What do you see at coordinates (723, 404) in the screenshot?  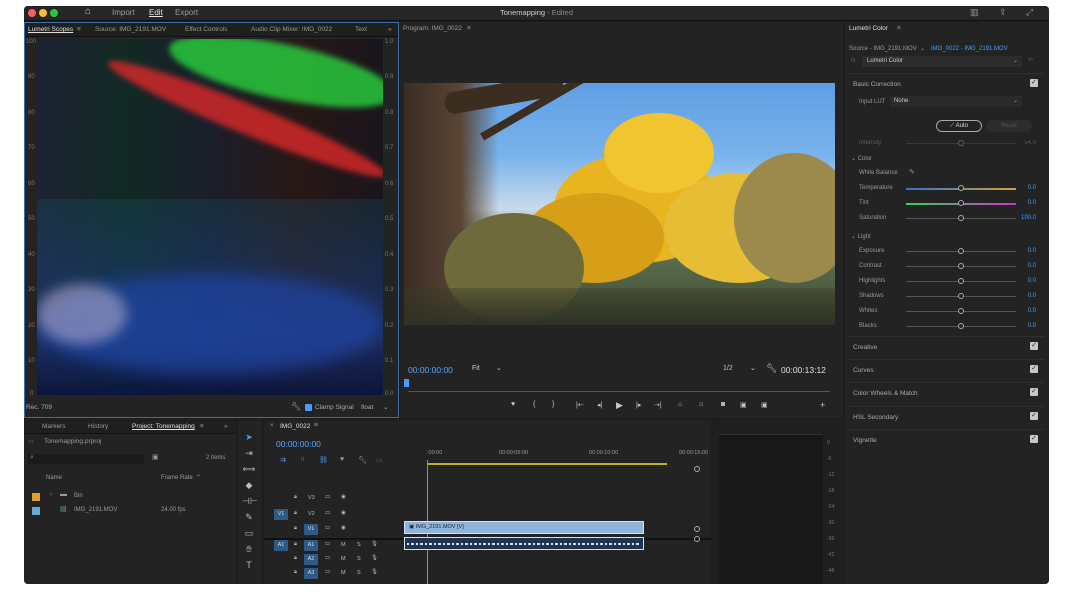 I see `camera-icon: ◙` at bounding box center [723, 404].